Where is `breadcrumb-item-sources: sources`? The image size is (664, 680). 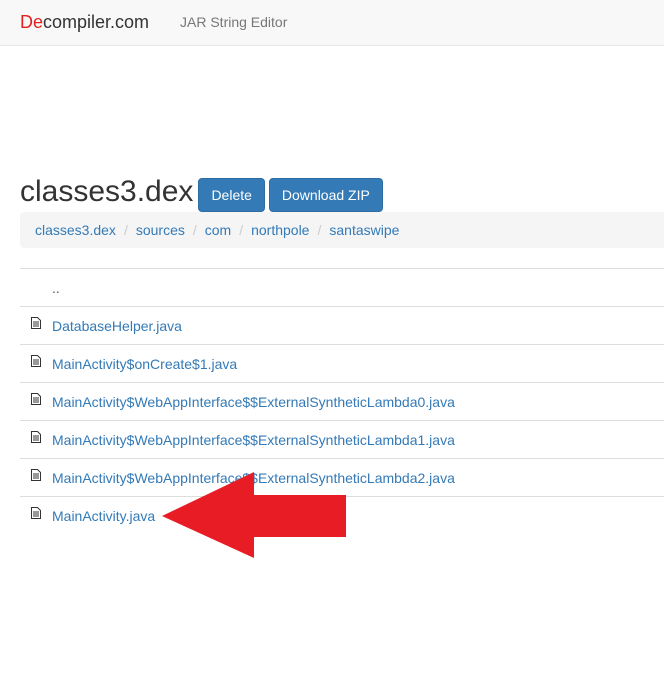
breadcrumb-item-sources: sources is located at coordinates (160, 230).